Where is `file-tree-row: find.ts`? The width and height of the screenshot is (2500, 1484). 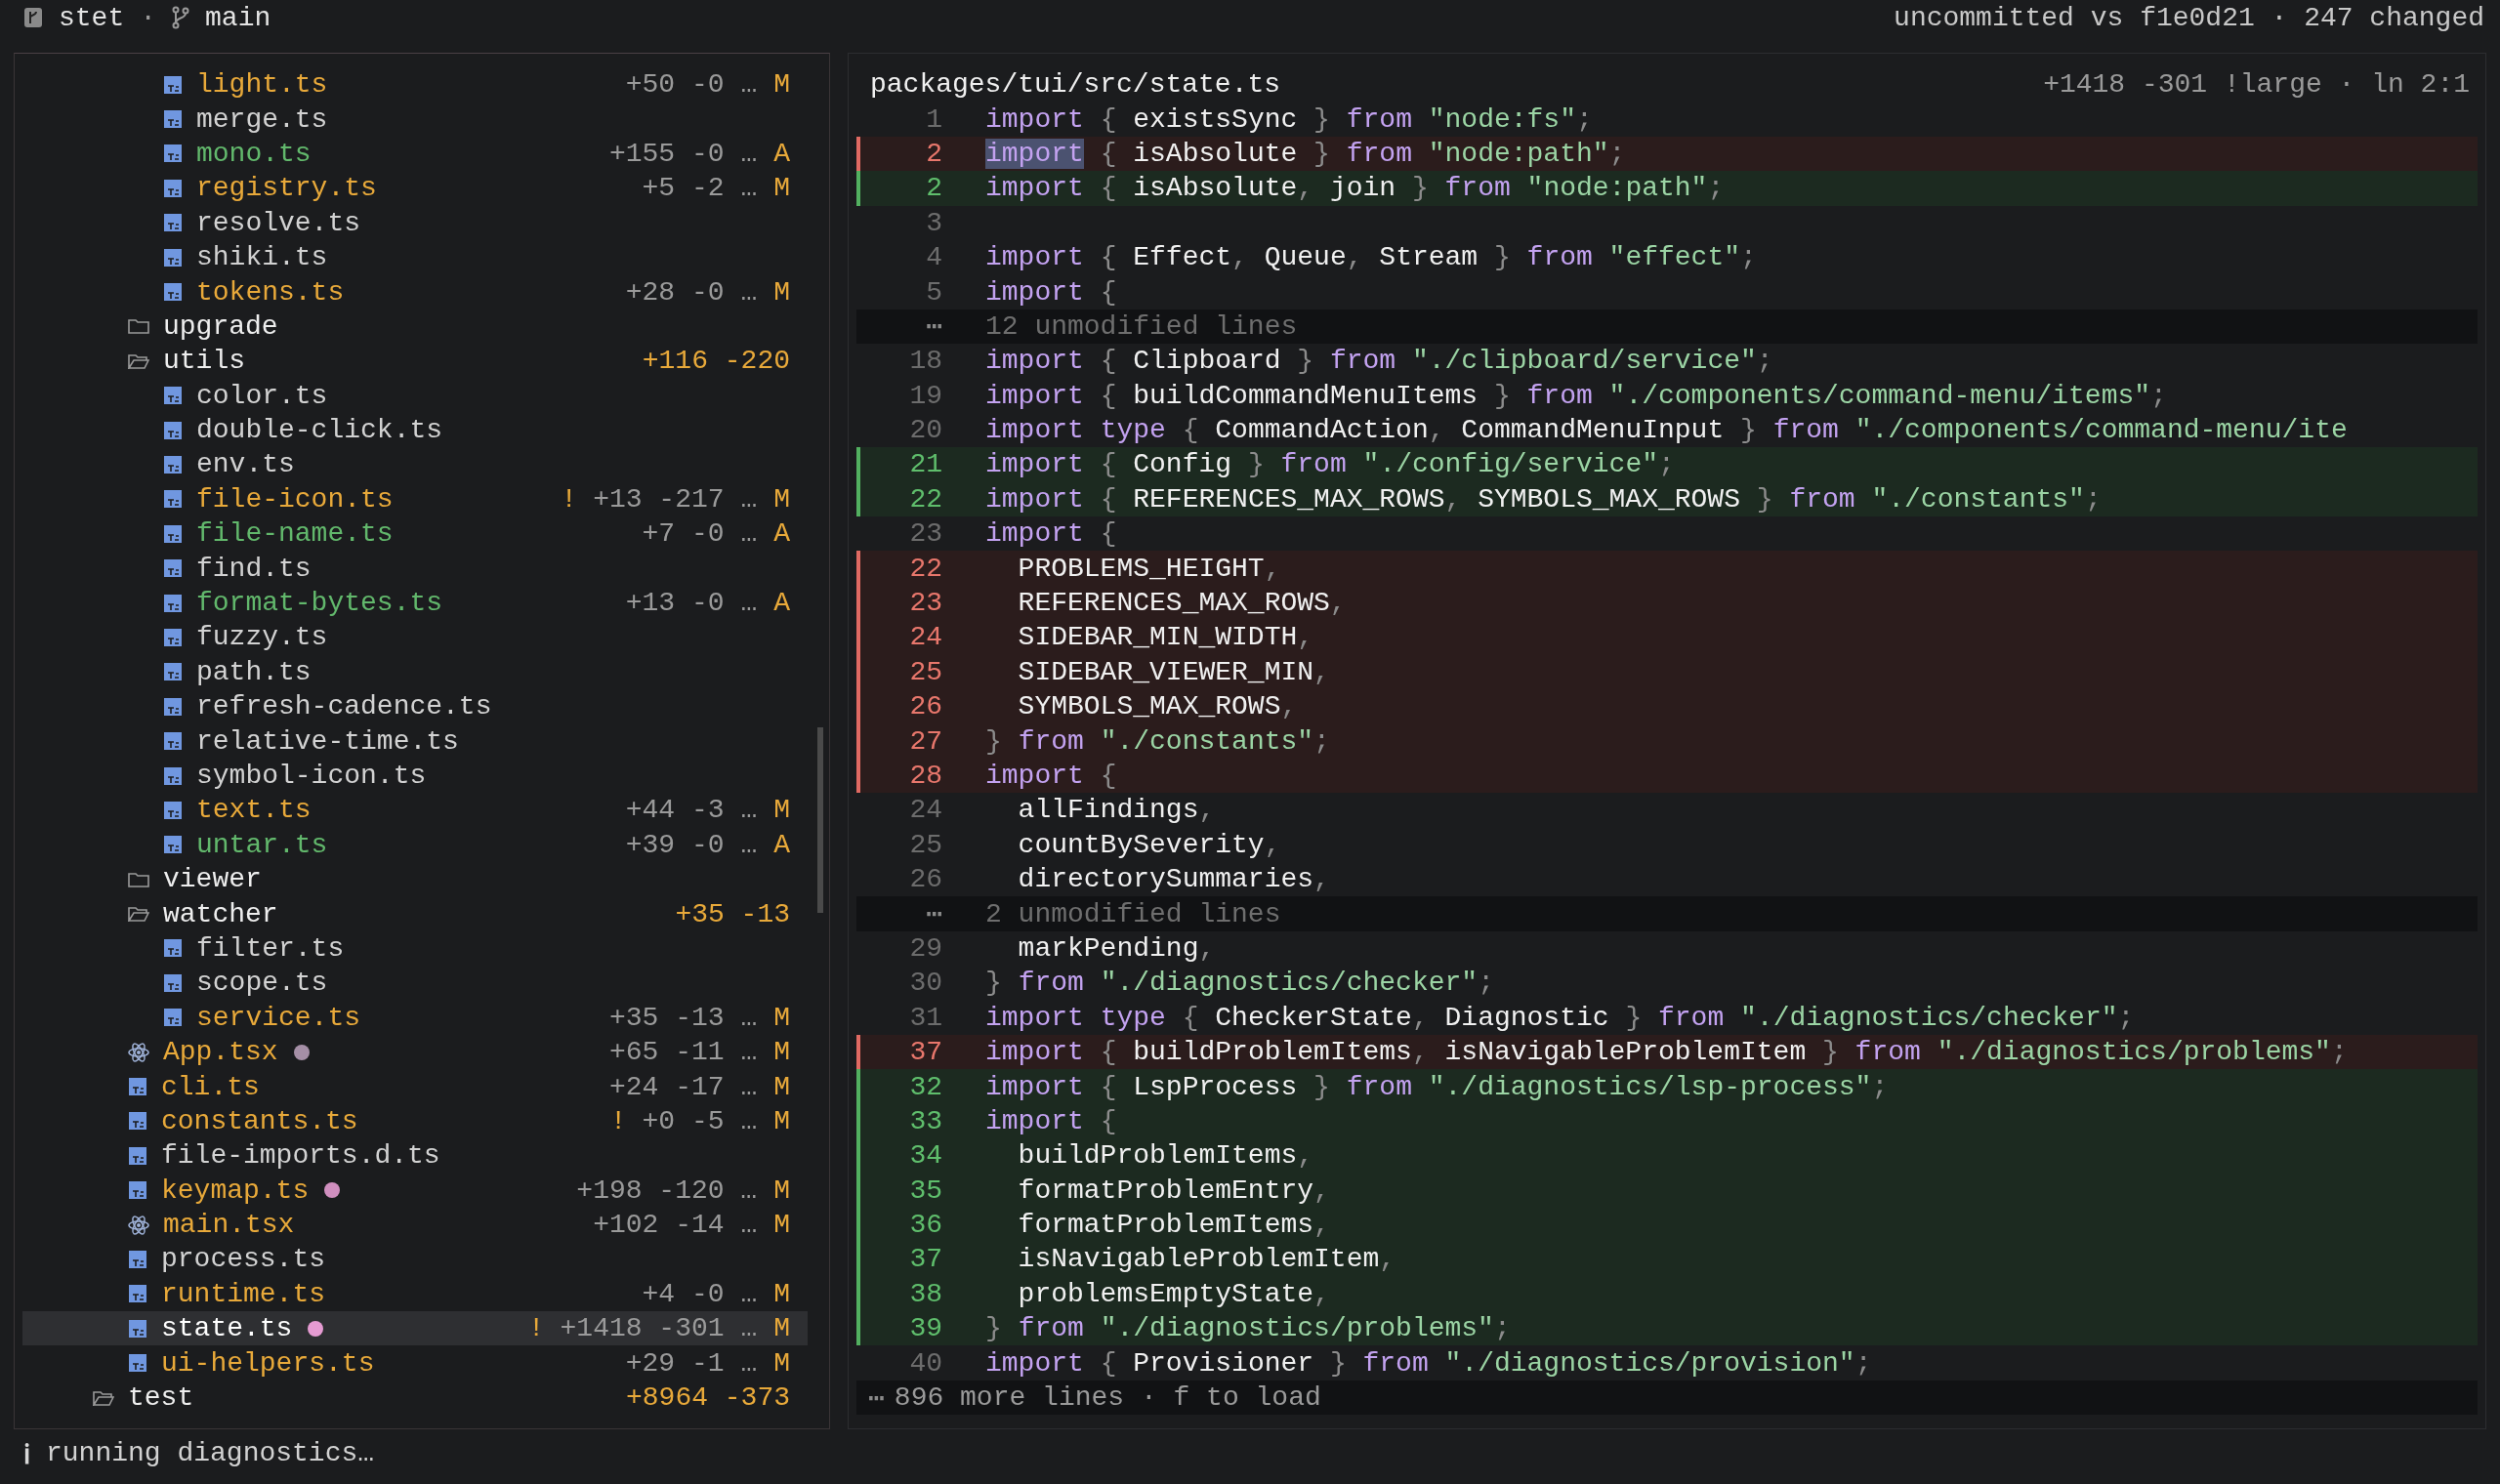 file-tree-row: find.ts is located at coordinates (415, 569).